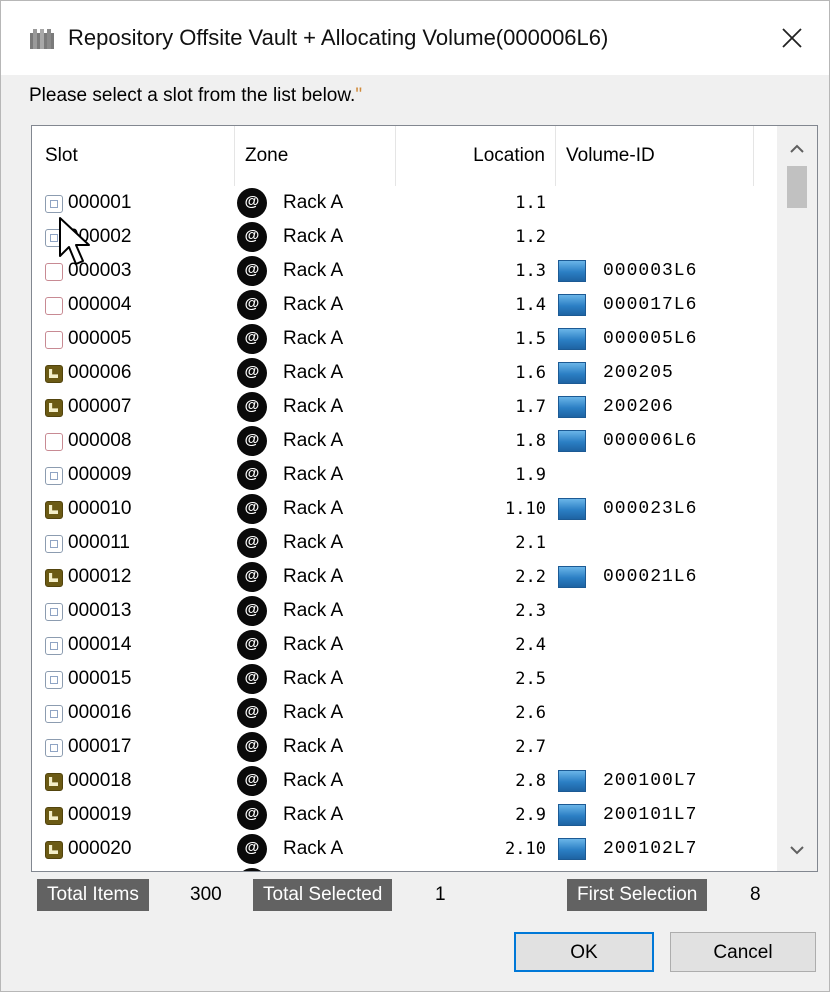  Describe the element at coordinates (405, 713) in the screenshot. I see `table-row: 000016 @ Rack A 2.6` at that location.